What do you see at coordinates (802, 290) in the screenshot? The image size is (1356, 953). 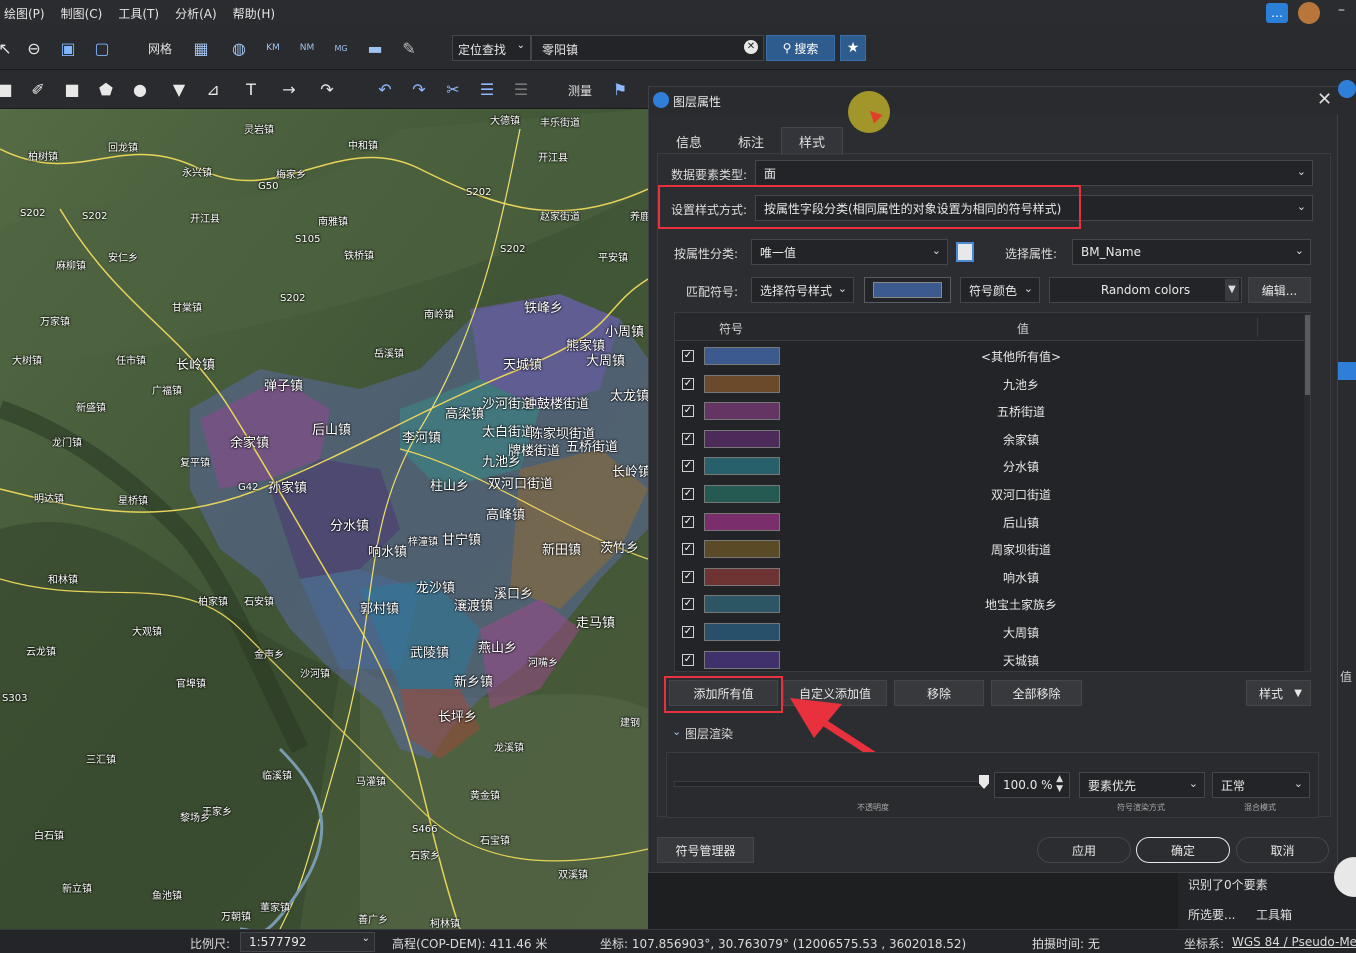 I see `symbol-style-select: 选择符号样式 ⌄` at bounding box center [802, 290].